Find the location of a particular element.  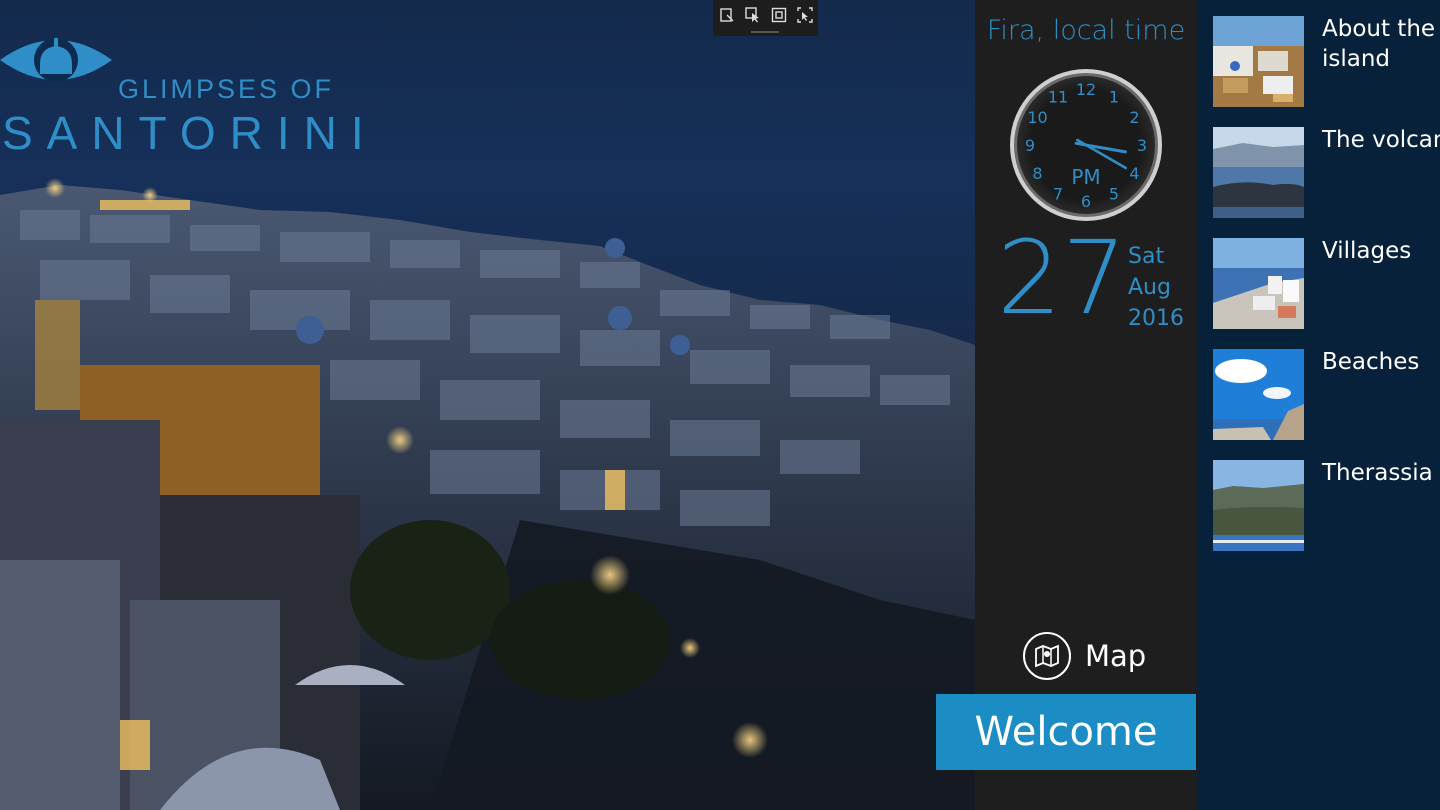

menu-item-about: About the island is located at coordinates (1326, 62).